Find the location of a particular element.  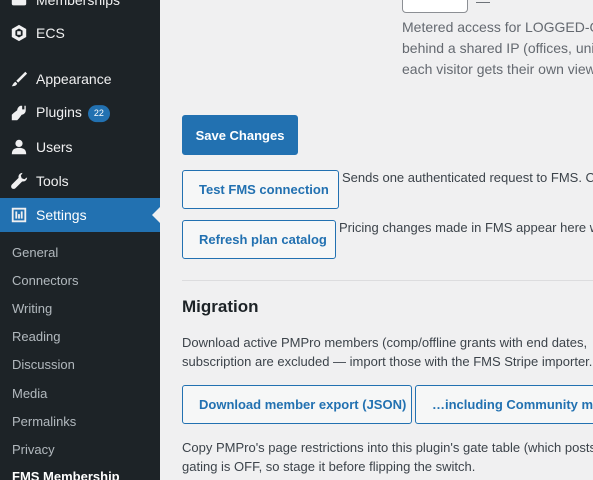

sidebar-item-label: Memberships is located at coordinates (78, 4).